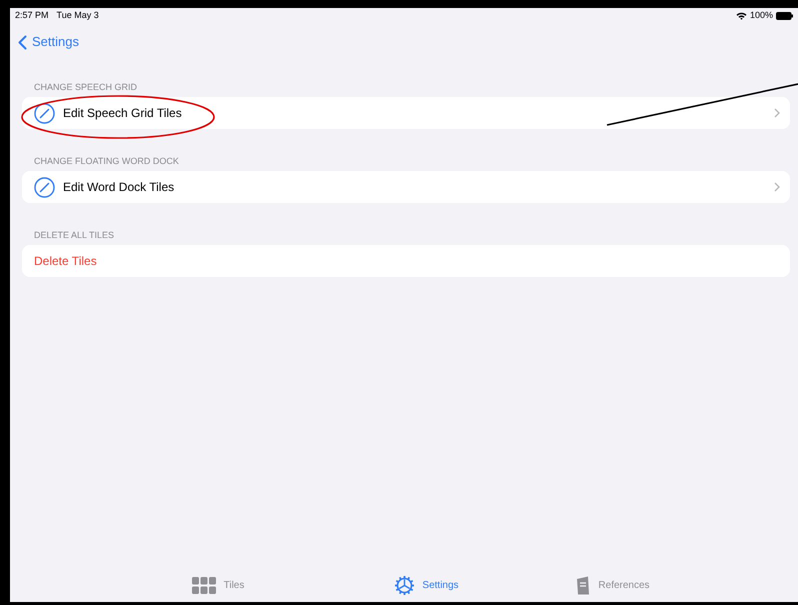 This screenshot has width=798, height=605. I want to click on settings-row: Edit Speech Grid Tiles, so click(406, 113).